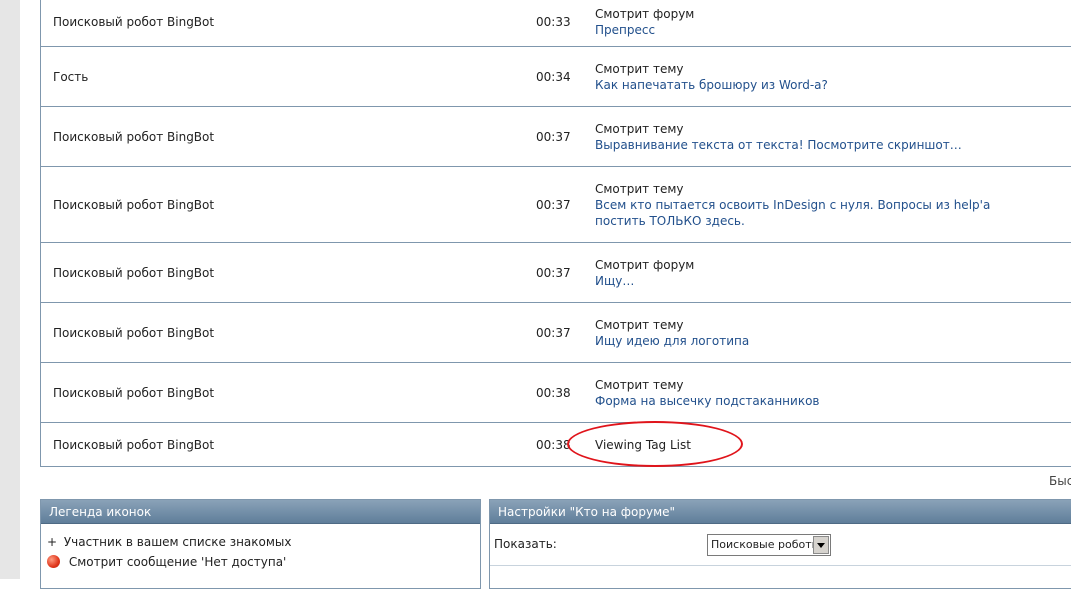 Image resolution: width=1071 pixels, height=589 pixels. I want to click on legend-item-no-access: Смотрит сообщение 'Нет доступа', so click(260, 562).